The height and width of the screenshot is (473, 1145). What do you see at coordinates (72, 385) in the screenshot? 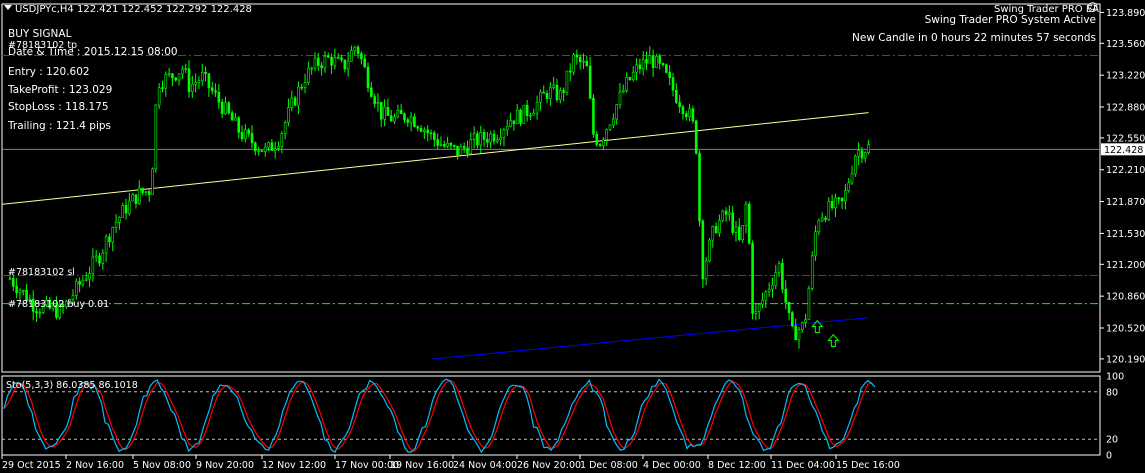
I see `stochastic-label: Sto(5,3,3) 86.0385 86.1018` at bounding box center [72, 385].